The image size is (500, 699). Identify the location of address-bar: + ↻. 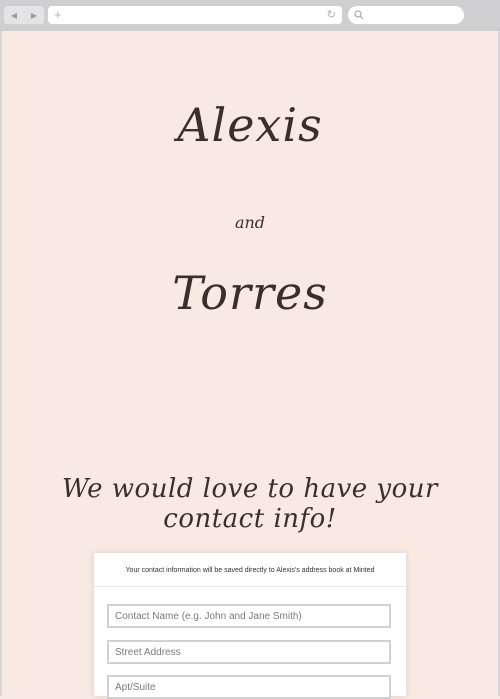
(195, 15).